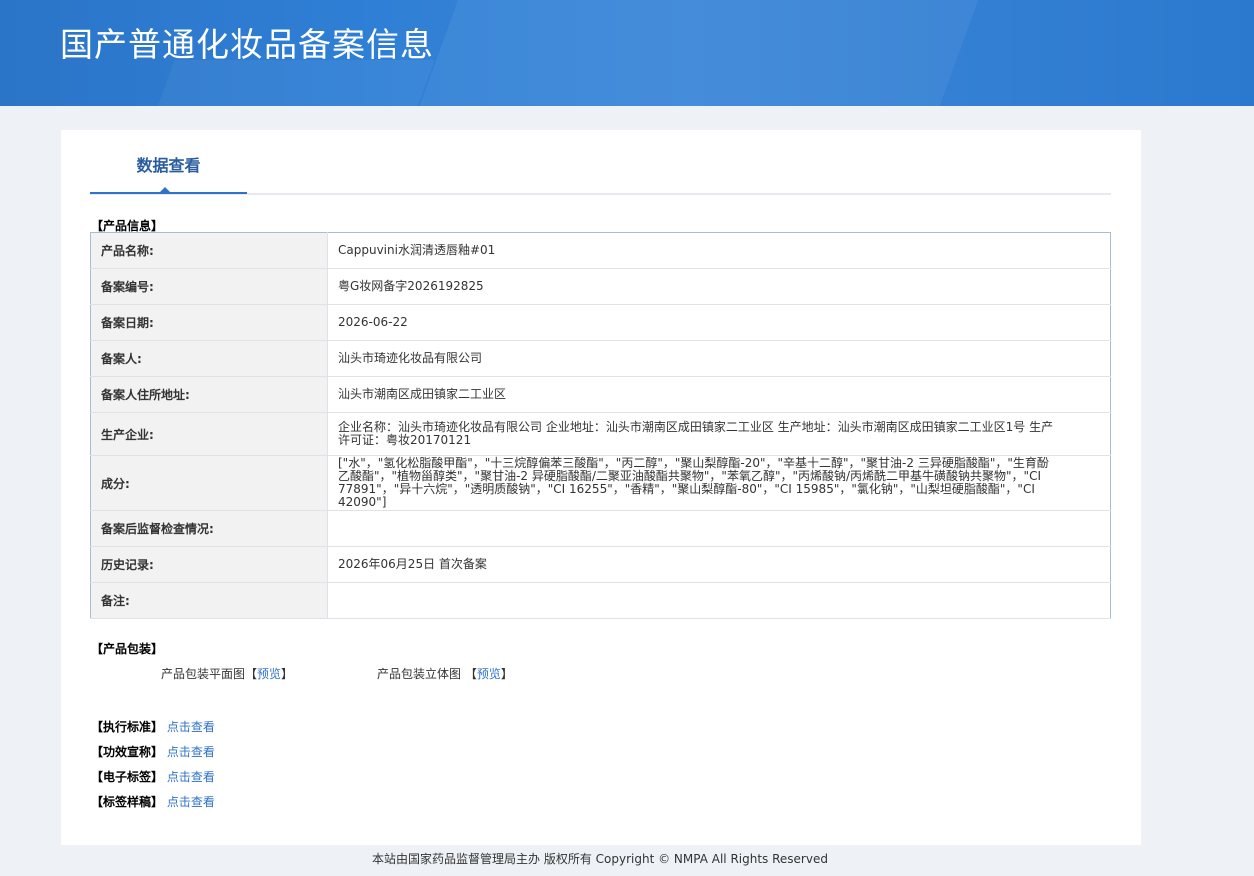 Image resolution: width=1254 pixels, height=876 pixels. What do you see at coordinates (127, 727) in the screenshot?
I see `link-row-label: 【执行标准】` at bounding box center [127, 727].